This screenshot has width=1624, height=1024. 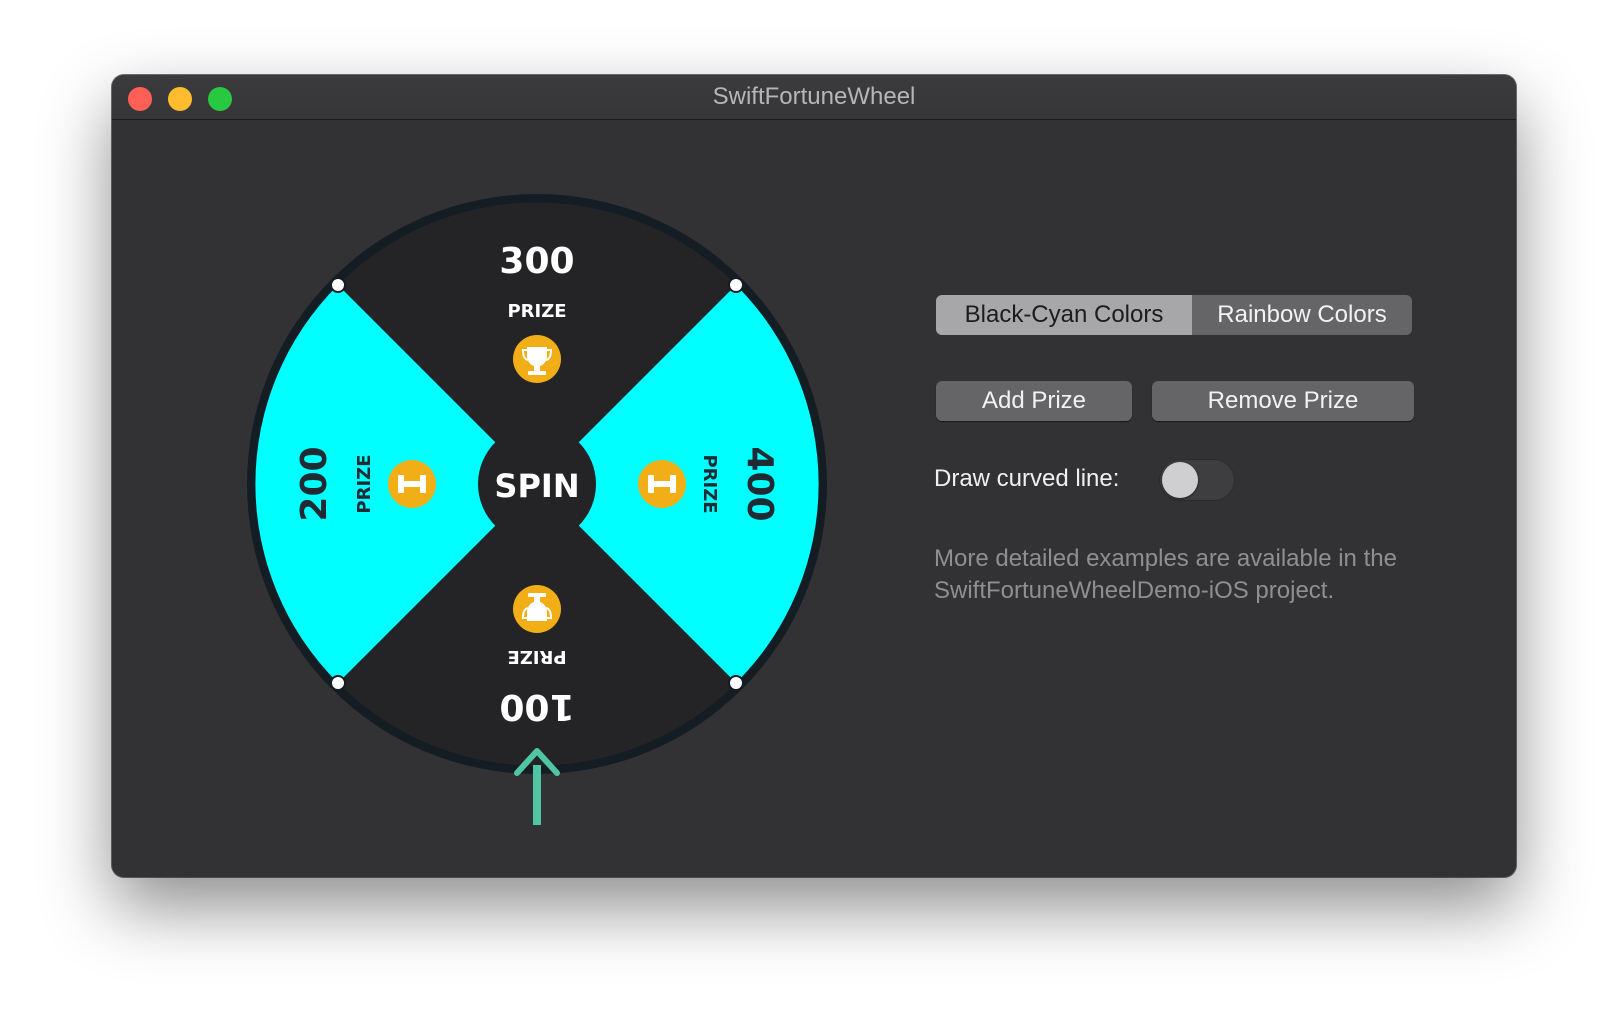 What do you see at coordinates (314, 483) in the screenshot?
I see `slice-value-200: 200` at bounding box center [314, 483].